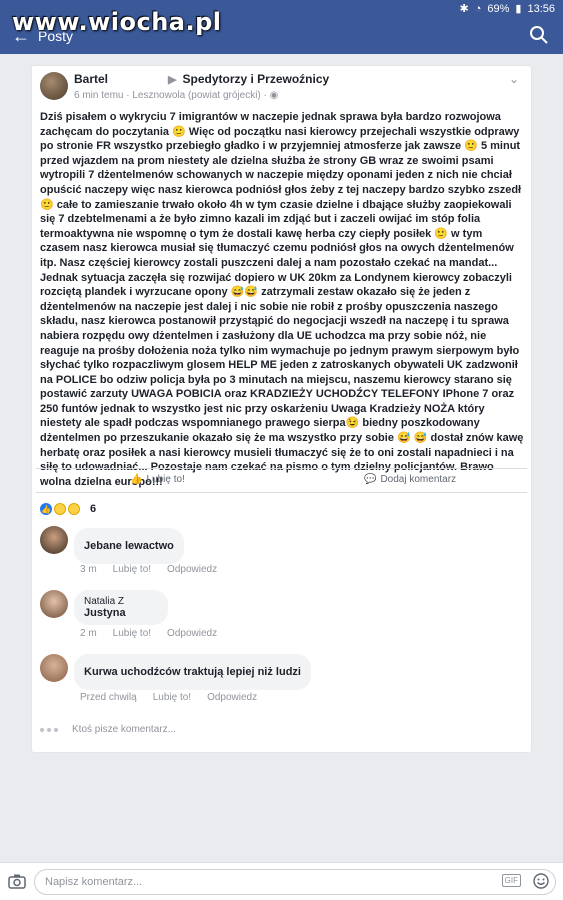 The width and height of the screenshot is (563, 900). I want to click on thumbs-up-icon: 👍, so click(136, 479).